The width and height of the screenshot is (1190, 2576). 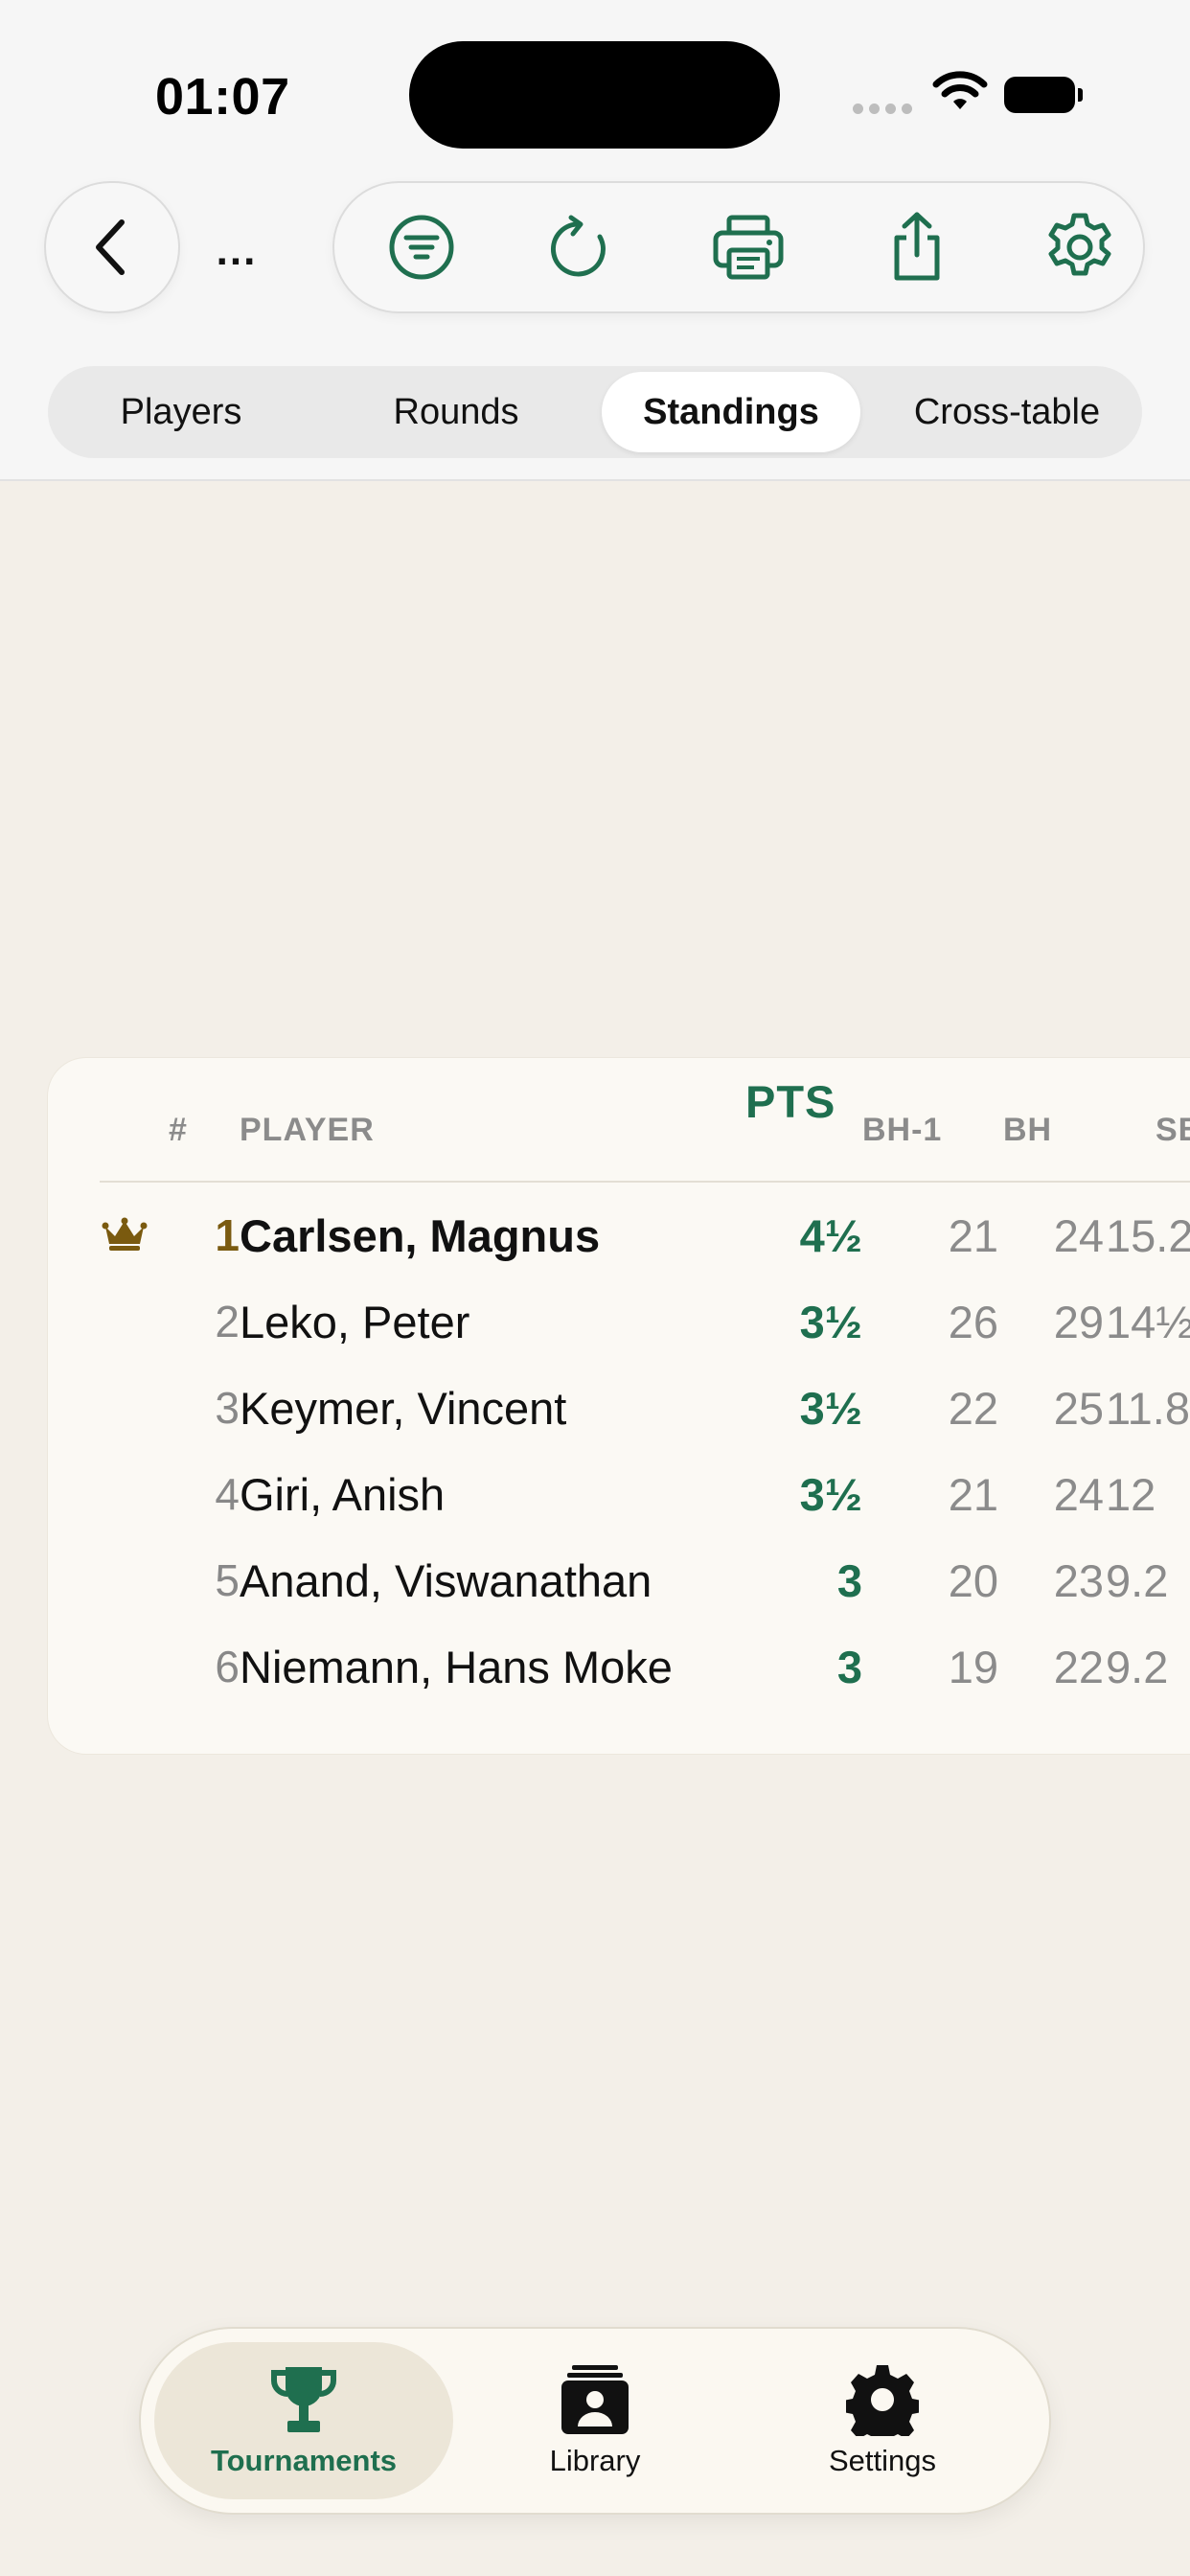 I want to click on column-header-pts: PTS, so click(x=791, y=1101).